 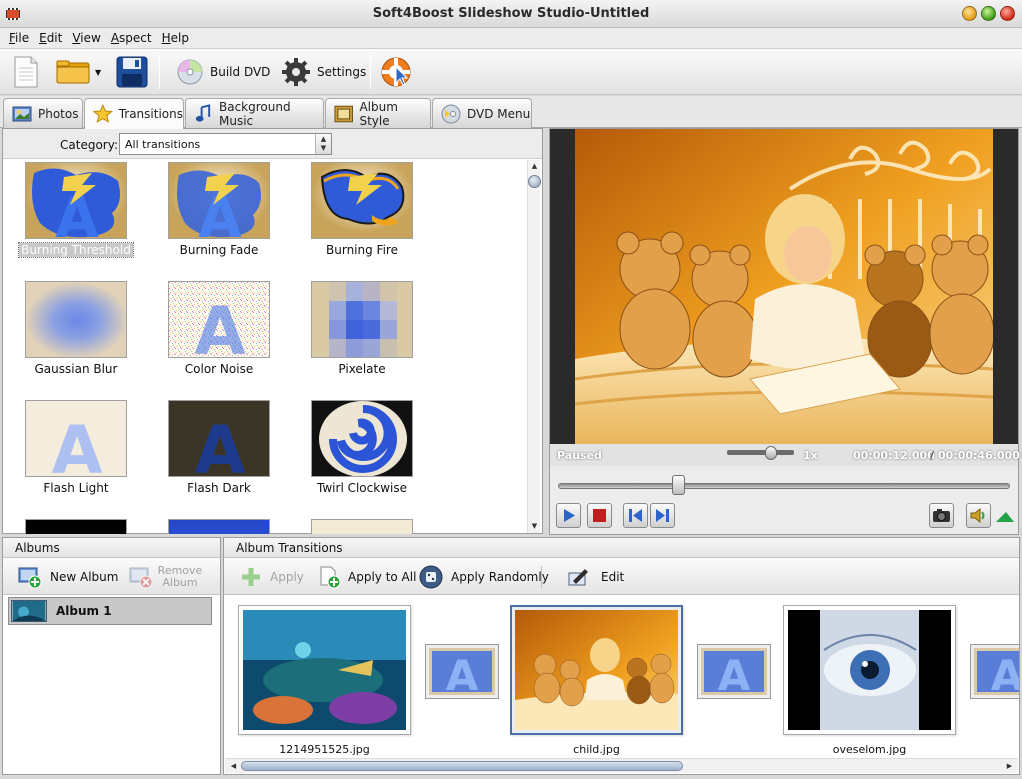 I want to click on slide-frame, so click(x=324, y=670).